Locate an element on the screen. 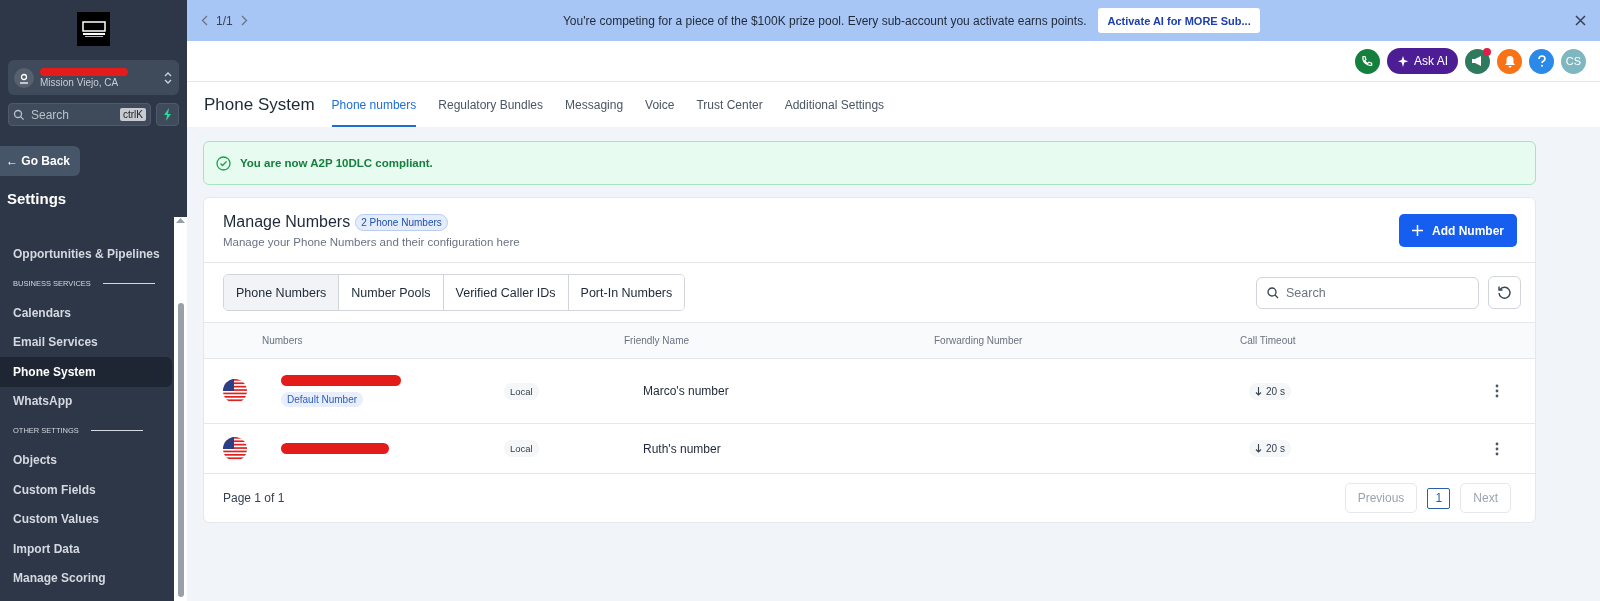 This screenshot has width=1600, height=601. page-info: Page 1 of 1 is located at coordinates (254, 498).